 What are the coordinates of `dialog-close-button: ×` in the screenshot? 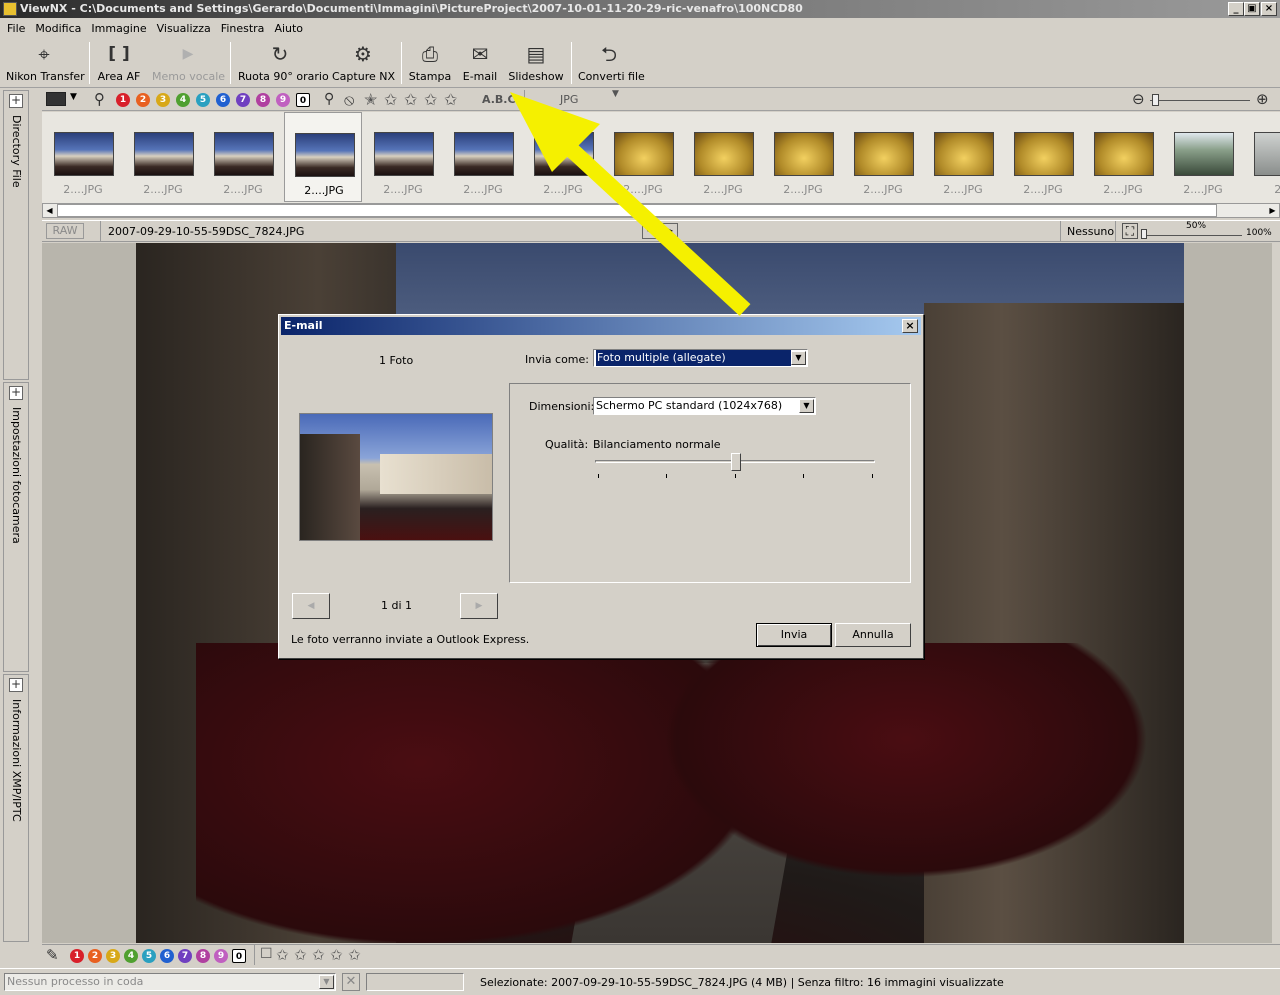 It's located at (910, 326).